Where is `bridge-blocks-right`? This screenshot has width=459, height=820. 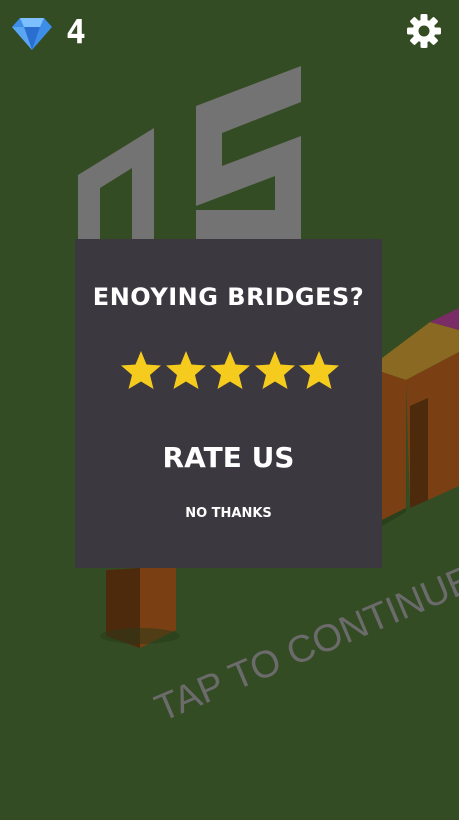
bridge-blocks-right is located at coordinates (420, 417).